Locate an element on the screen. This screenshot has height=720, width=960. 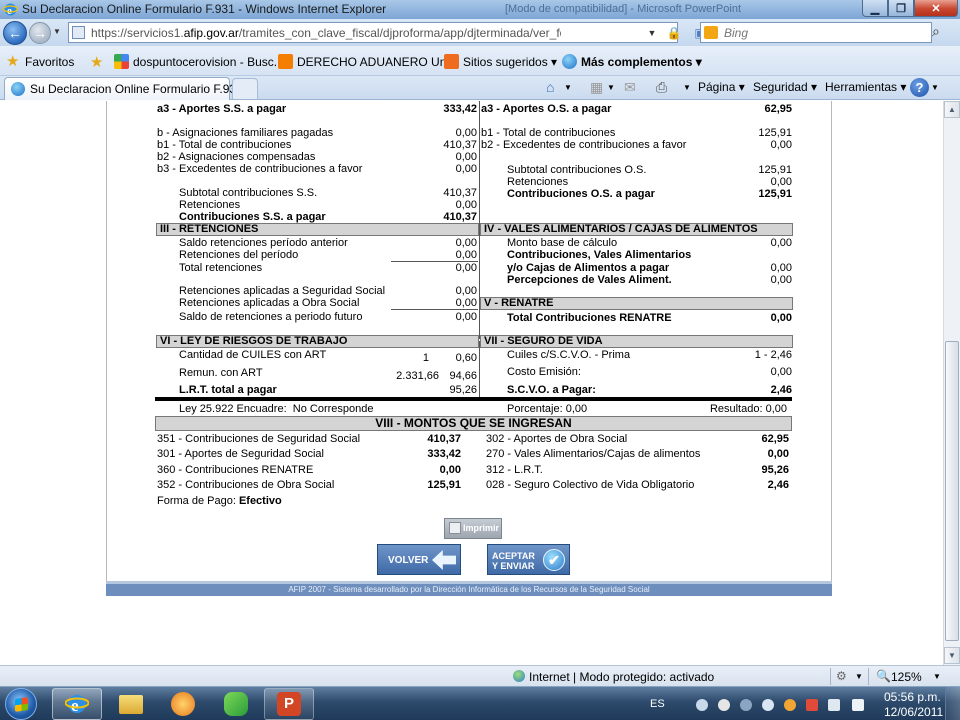
back-form-button: VOLVER is located at coordinates (419, 559).